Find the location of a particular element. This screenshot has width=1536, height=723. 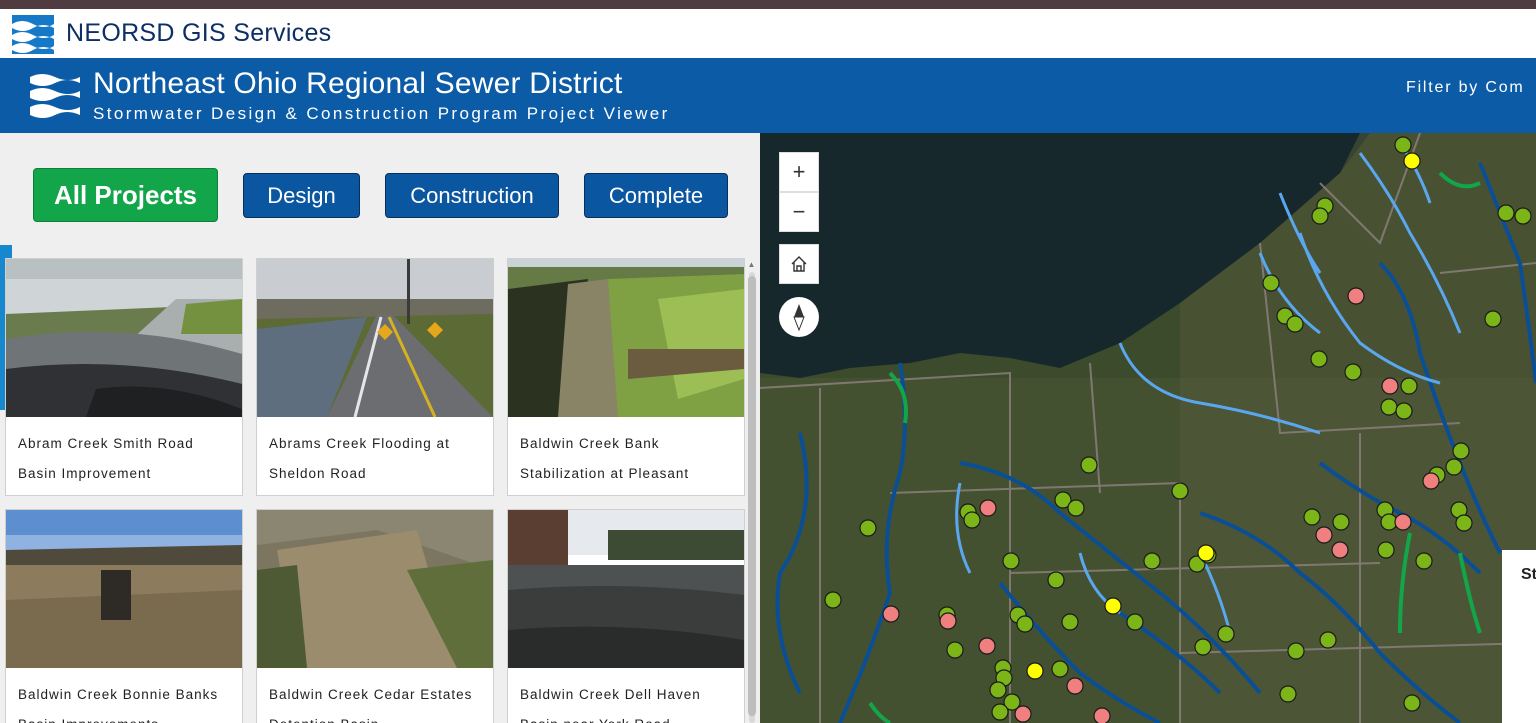

complete-filter-button: Complete is located at coordinates (656, 195).